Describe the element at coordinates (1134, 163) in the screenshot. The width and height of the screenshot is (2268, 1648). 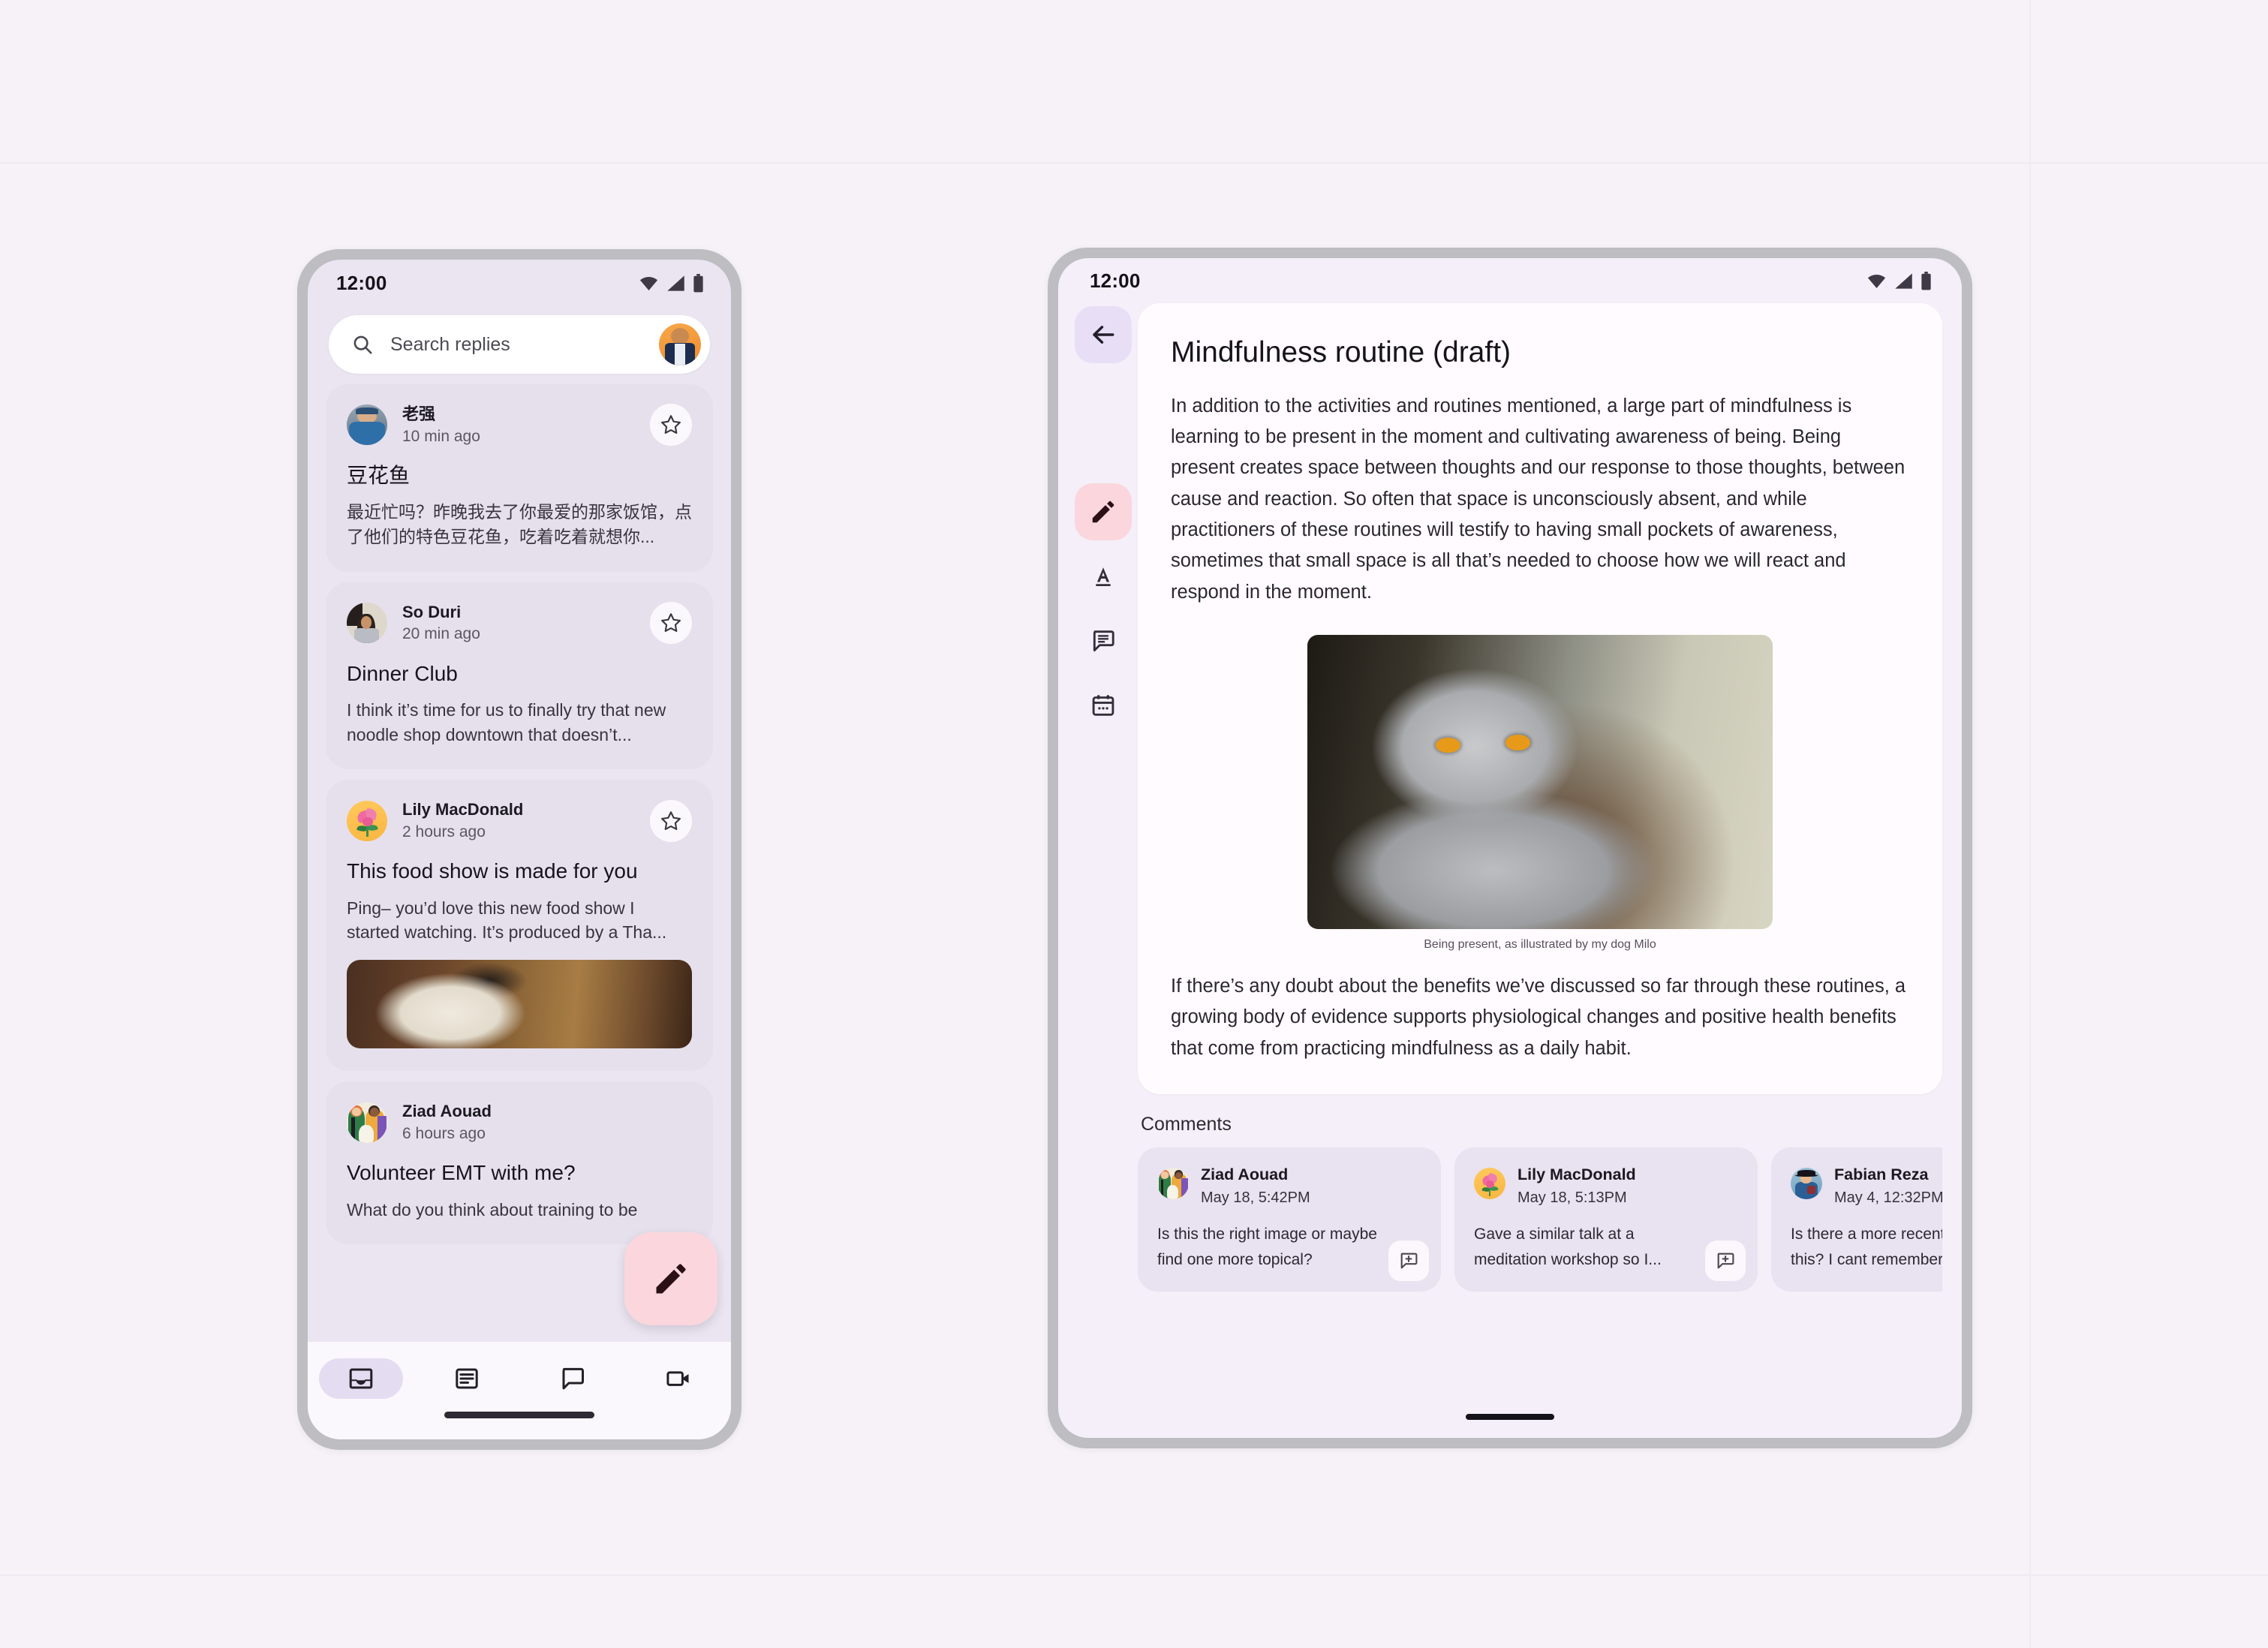
I see `layout-guide-horizontal-top` at that location.